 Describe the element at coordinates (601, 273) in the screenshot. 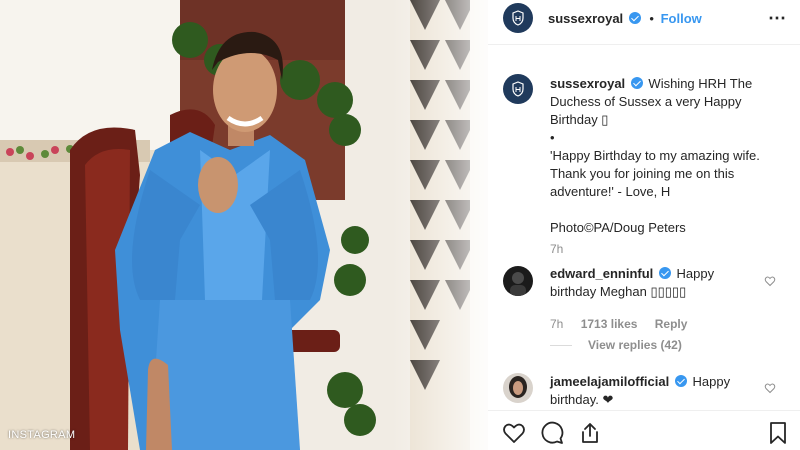

I see `comment-username: edward_enninful` at that location.